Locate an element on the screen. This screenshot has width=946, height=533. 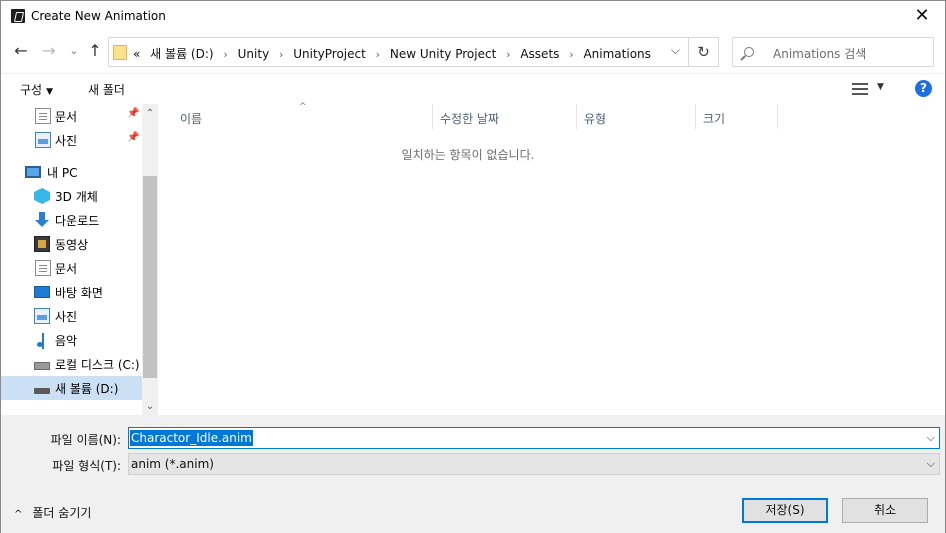
sidebar-item-videos: 동영상 is located at coordinates (71, 244).